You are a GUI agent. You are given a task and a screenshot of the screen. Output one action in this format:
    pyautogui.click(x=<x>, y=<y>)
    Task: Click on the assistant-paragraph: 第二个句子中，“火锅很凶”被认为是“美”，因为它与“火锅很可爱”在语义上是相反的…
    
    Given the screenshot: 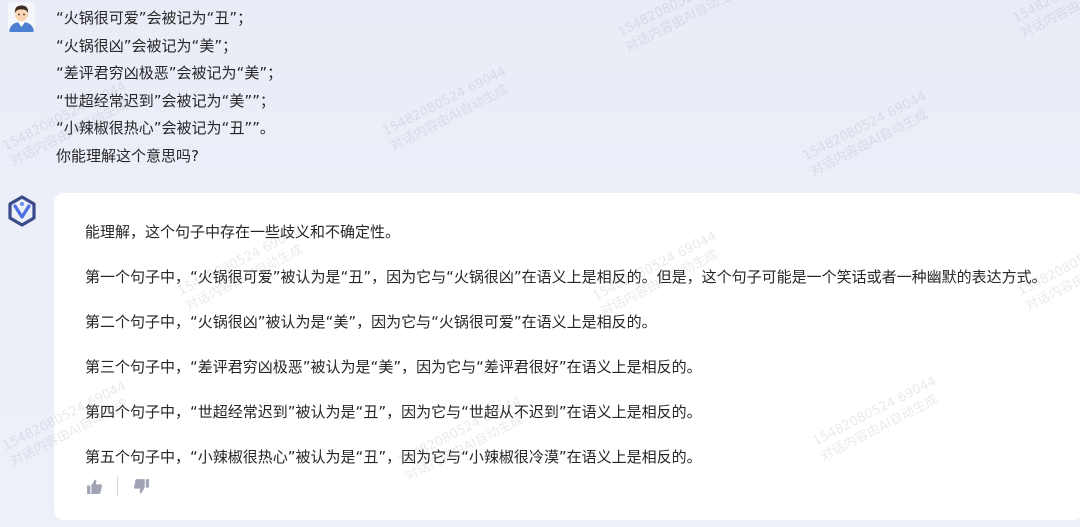 What is the action you would take?
    pyautogui.click(x=371, y=322)
    